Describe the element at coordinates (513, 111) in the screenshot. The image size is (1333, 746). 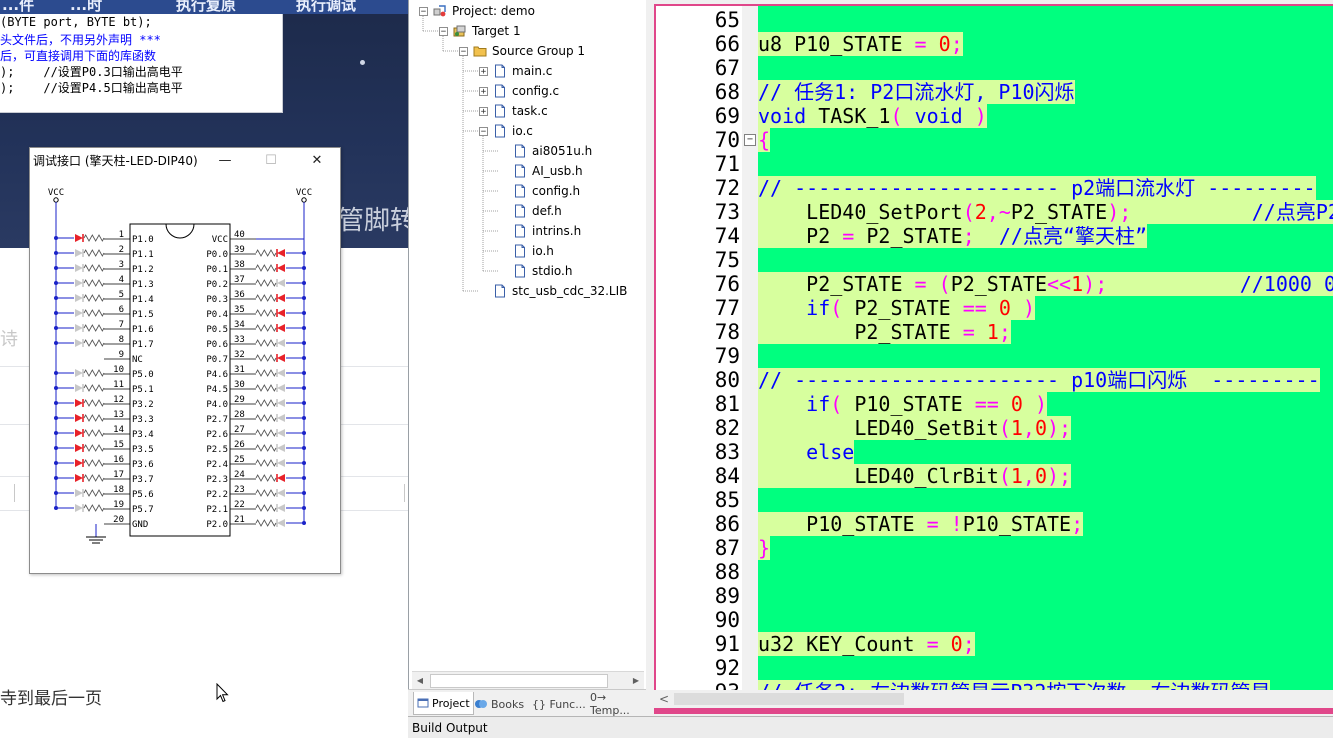
I see `tree-item: + task.c` at that location.